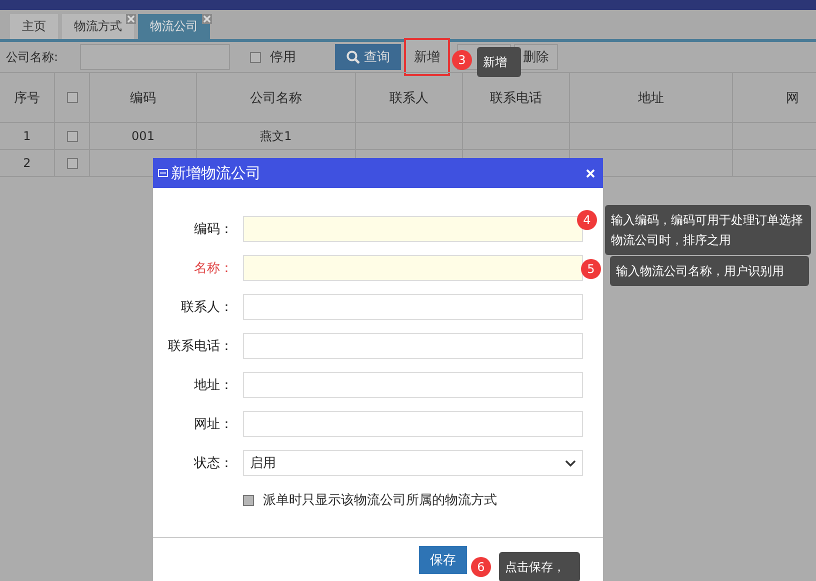 This screenshot has height=581, width=816. I want to click on select-all-checkbox, so click(72, 97).